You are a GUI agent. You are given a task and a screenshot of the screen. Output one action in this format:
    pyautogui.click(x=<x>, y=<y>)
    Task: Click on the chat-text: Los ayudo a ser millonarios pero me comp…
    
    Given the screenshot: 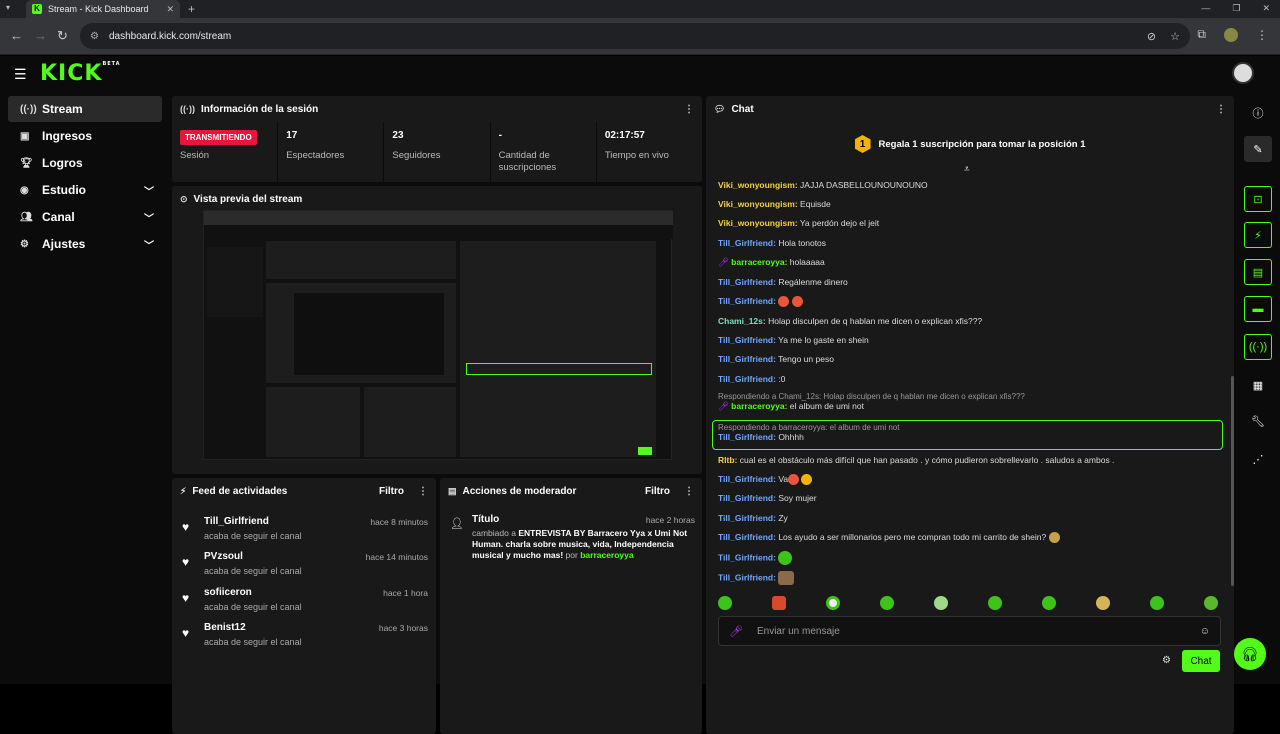 What is the action you would take?
    pyautogui.click(x=912, y=537)
    